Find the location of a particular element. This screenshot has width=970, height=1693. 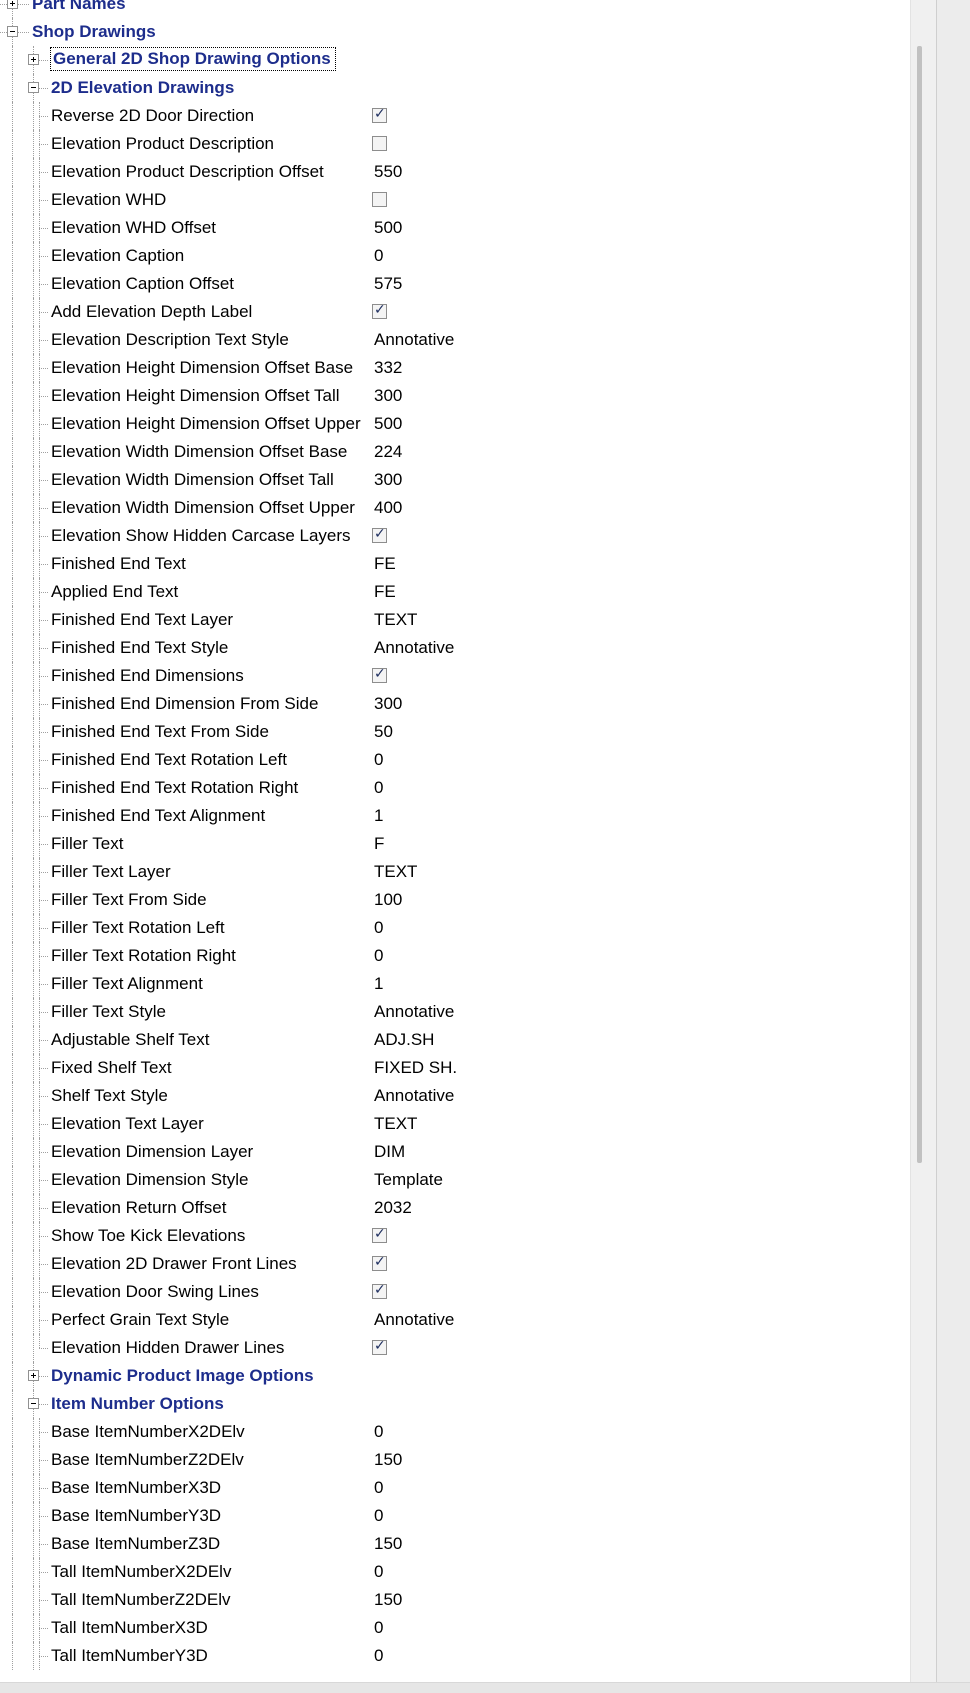

property-label-adjustable-shelf-text: Adjustable Shelf Text is located at coordinates (130, 1040).